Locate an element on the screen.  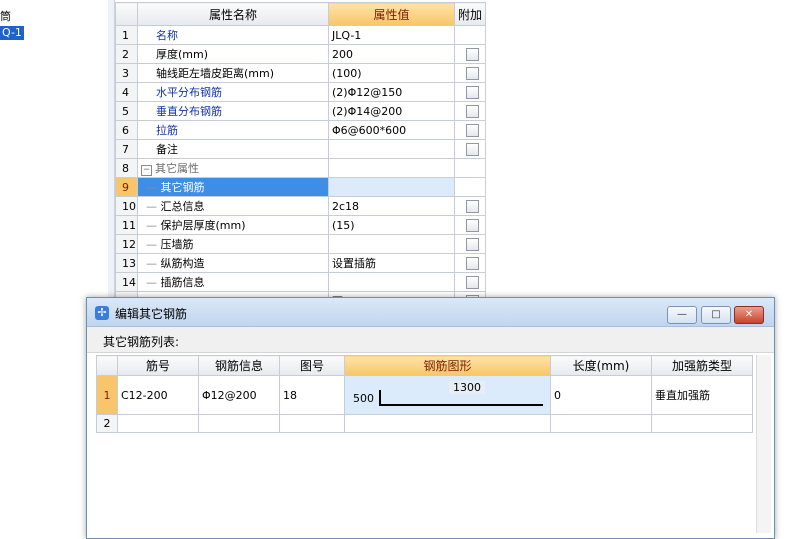
property-row: 14— 插筋信息 is located at coordinates (300, 282).